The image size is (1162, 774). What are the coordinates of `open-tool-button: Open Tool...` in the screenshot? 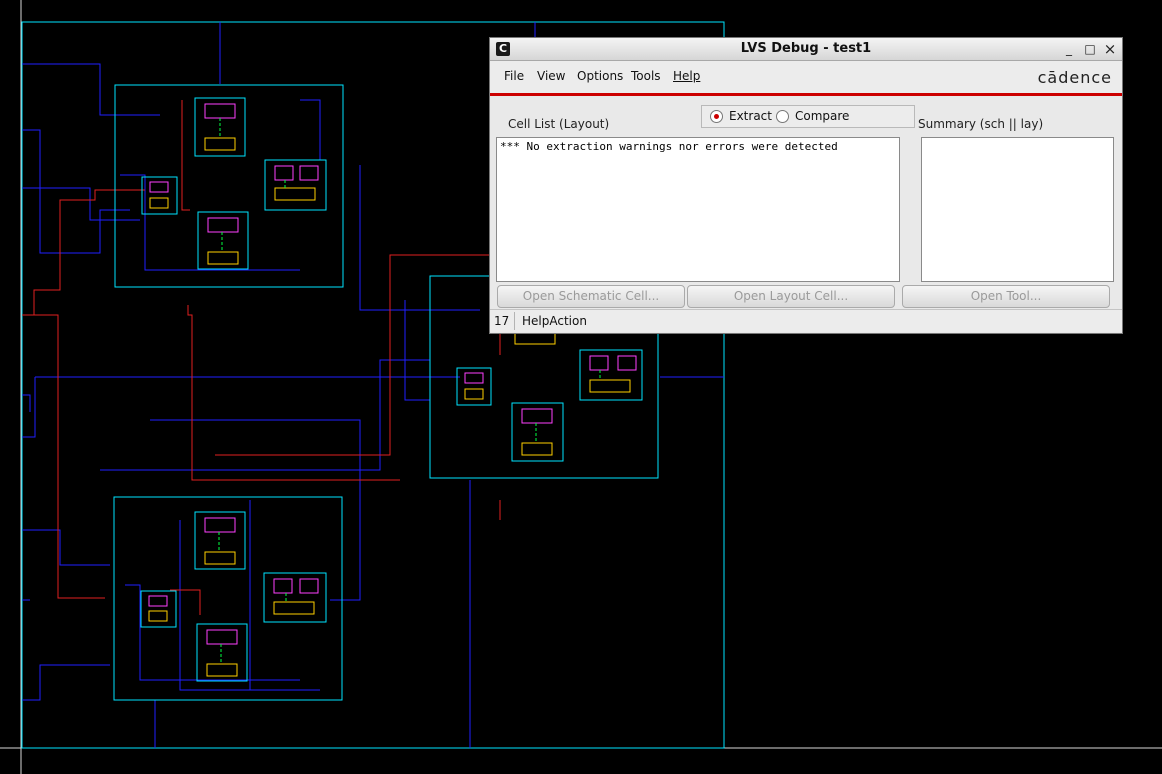 It's located at (1006, 296).